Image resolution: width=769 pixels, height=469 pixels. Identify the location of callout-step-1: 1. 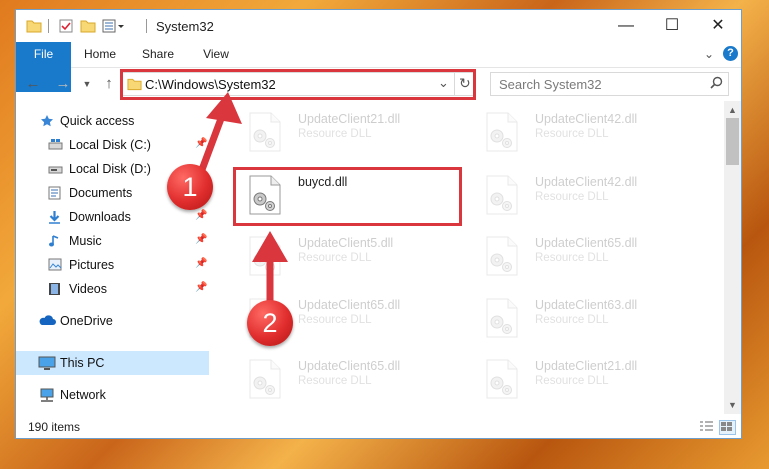
(190, 187).